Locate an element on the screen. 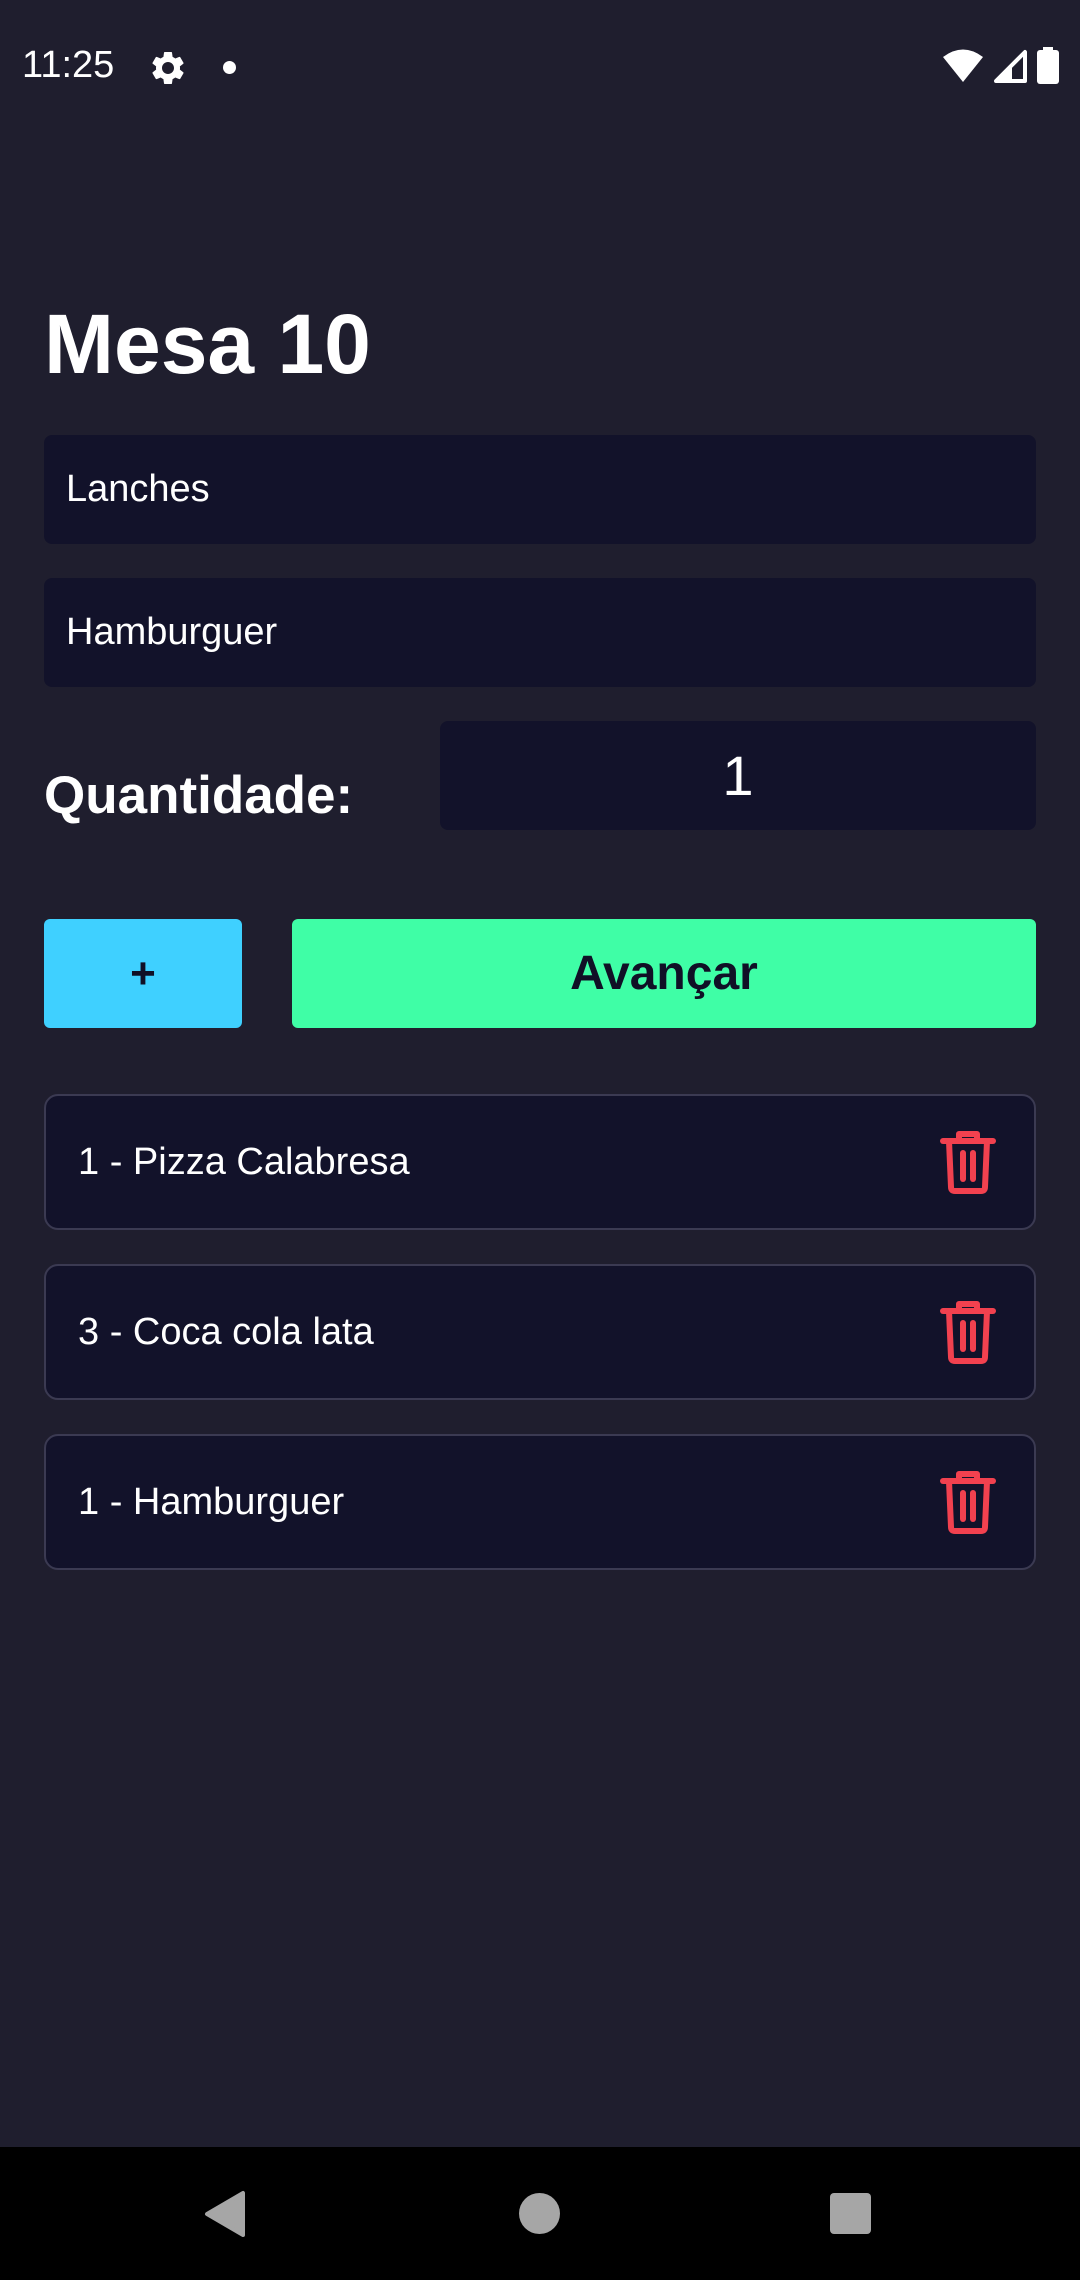  category-select: Lanches is located at coordinates (540, 489).